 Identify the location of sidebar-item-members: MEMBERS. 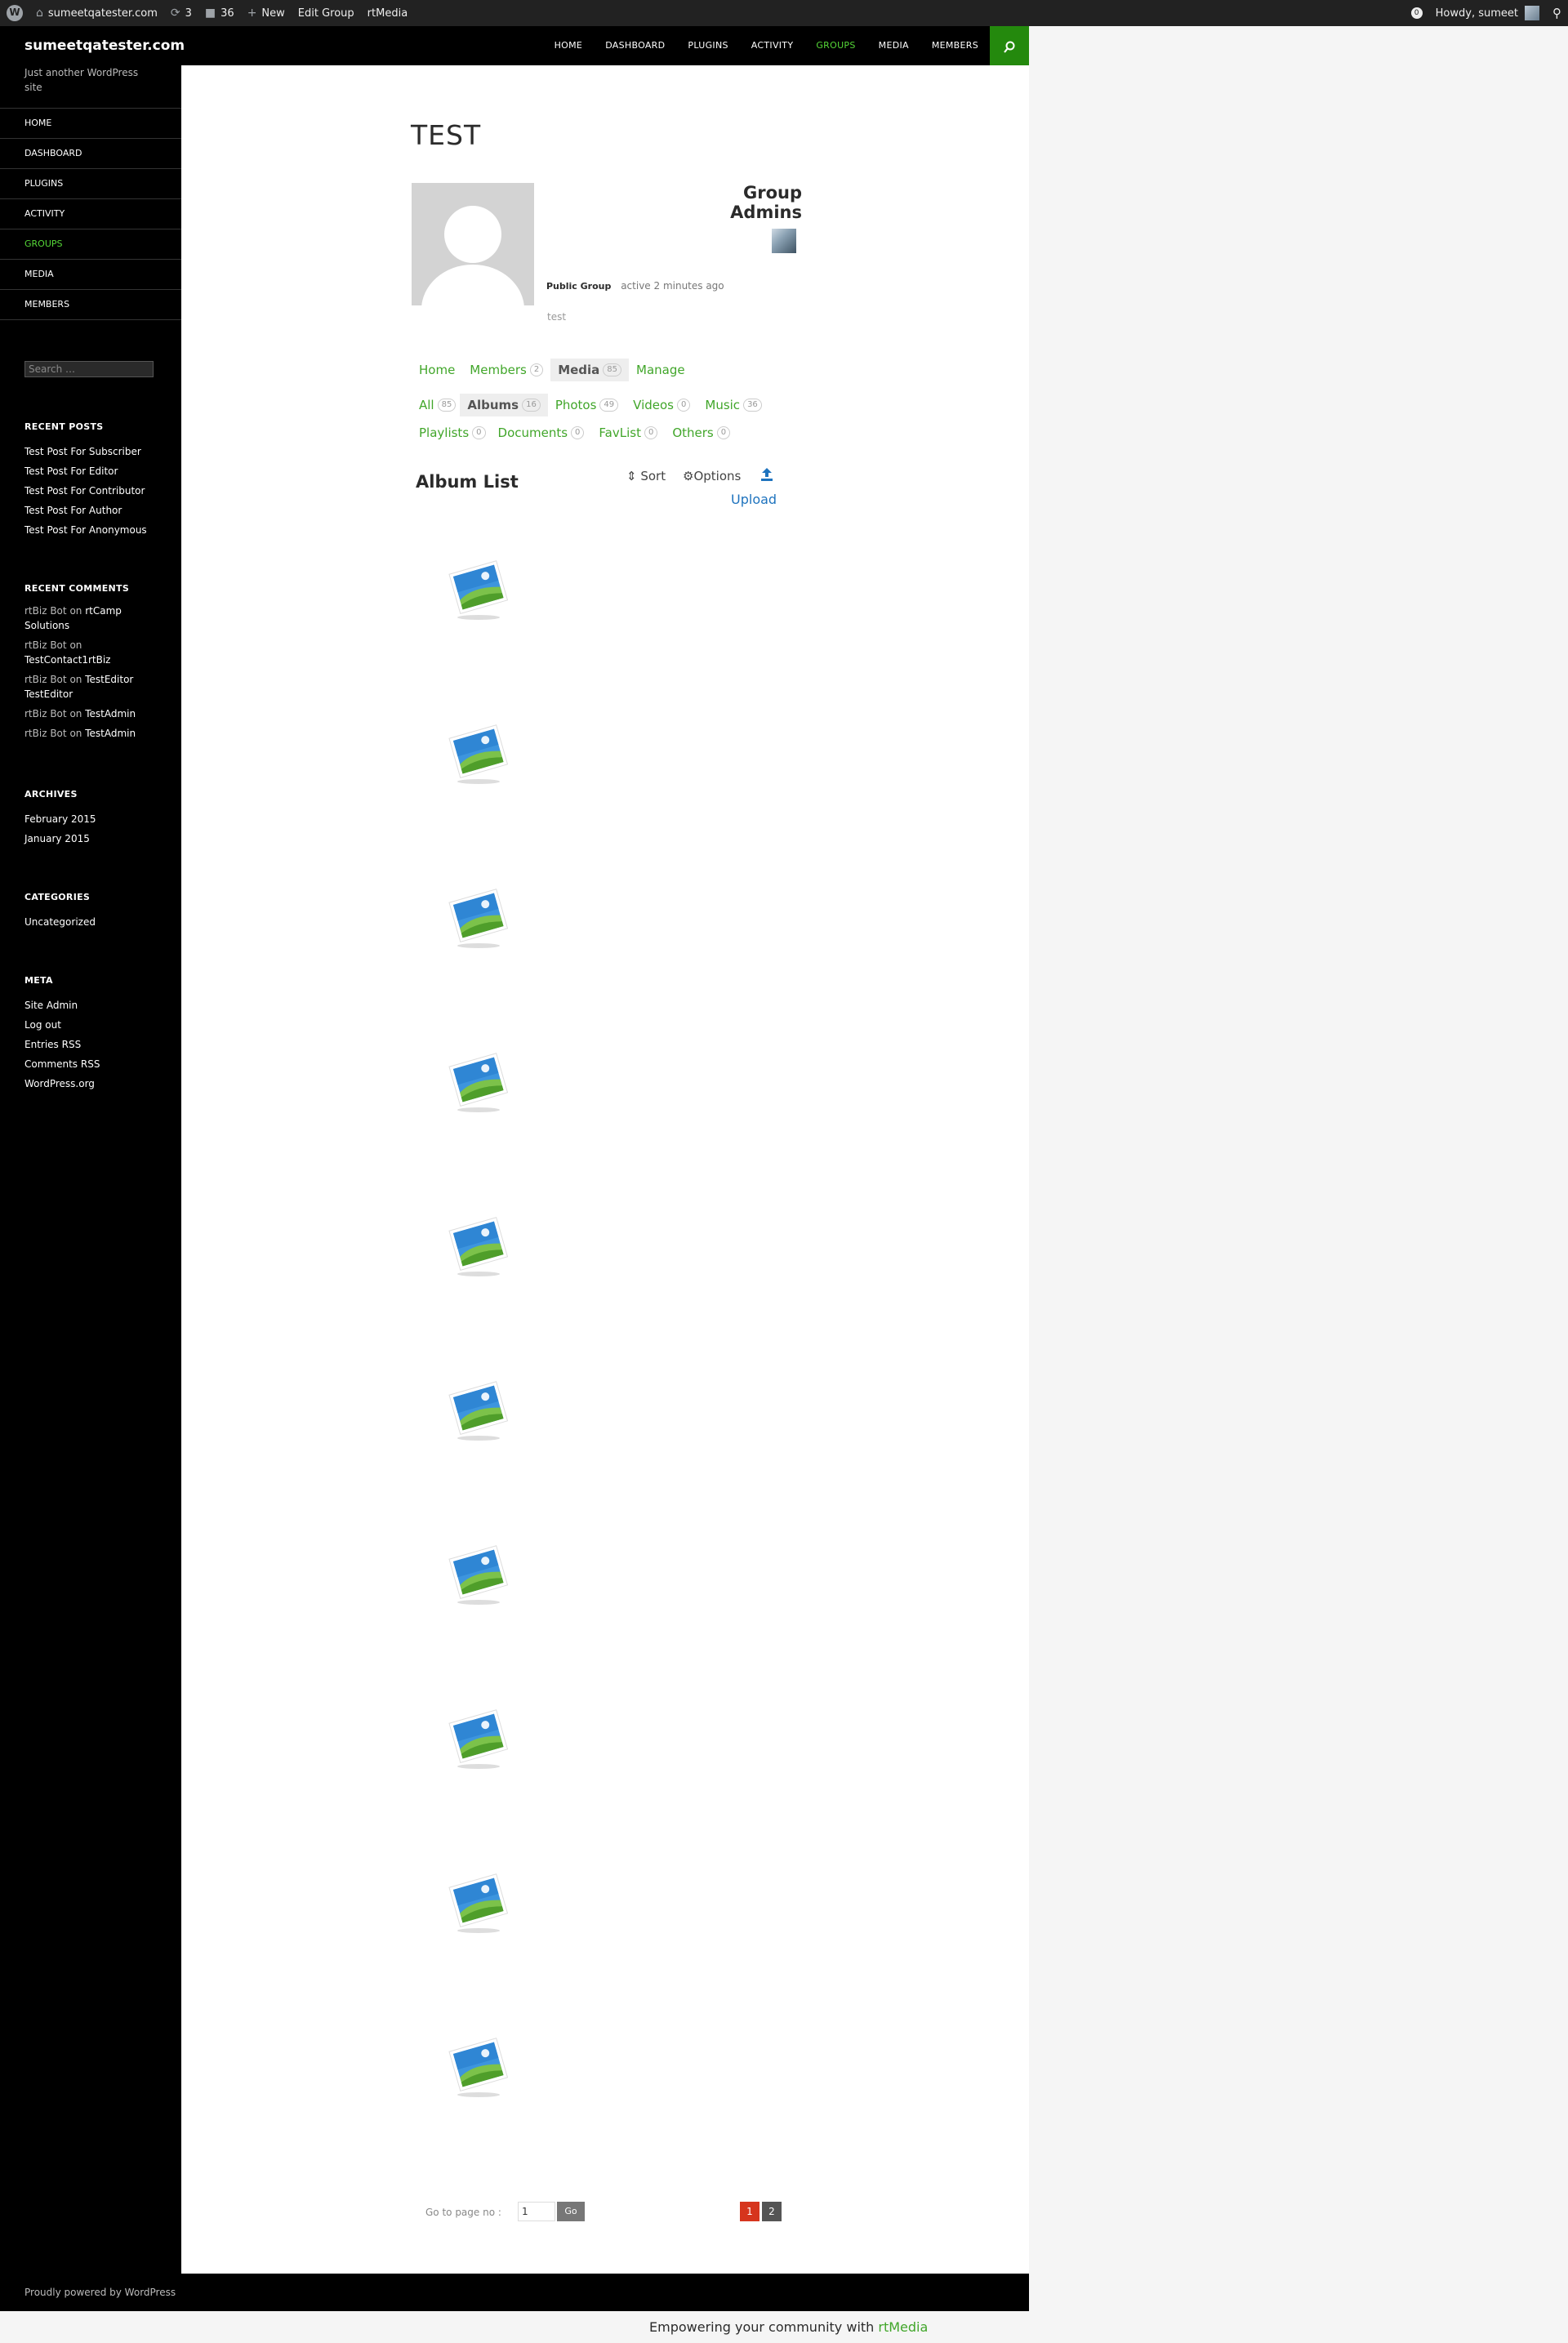
(90, 305).